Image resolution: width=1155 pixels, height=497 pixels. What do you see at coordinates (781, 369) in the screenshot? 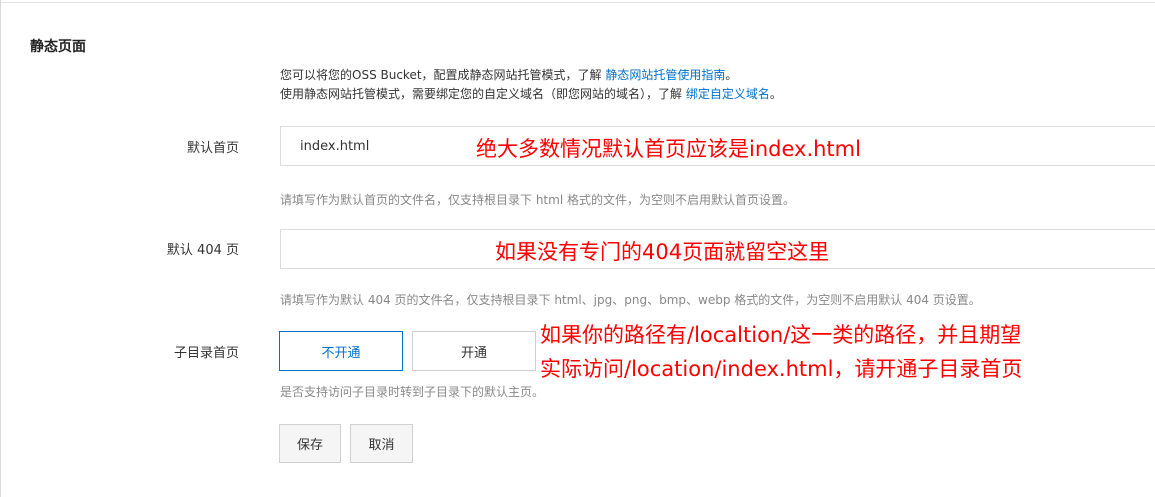
I see `subdir-annotation-line-2: 实际访问/location/index.html，请开通子目录首页` at bounding box center [781, 369].